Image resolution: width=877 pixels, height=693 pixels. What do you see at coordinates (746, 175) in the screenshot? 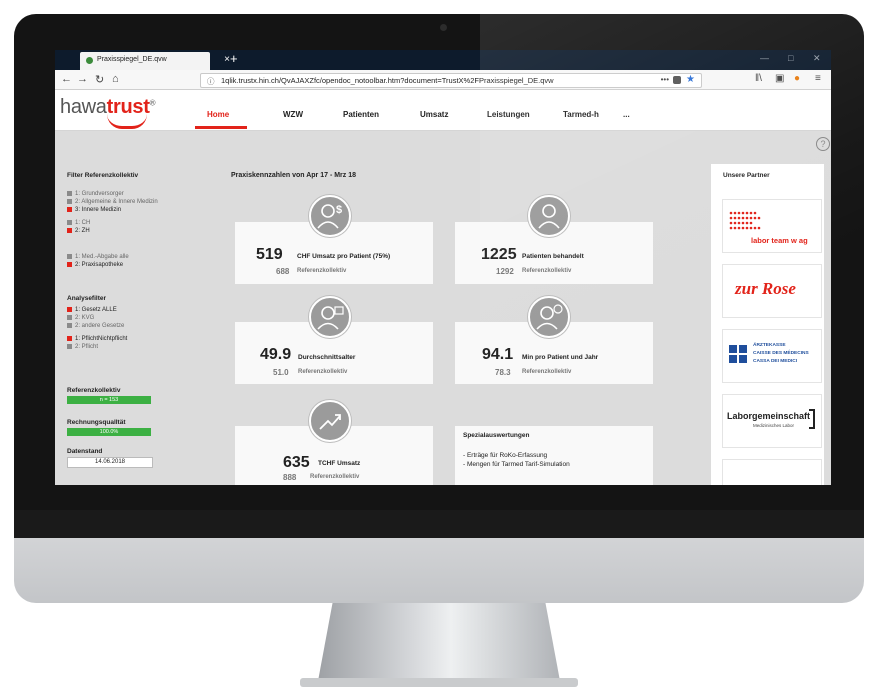
I see `partners-title: Unsere Partner` at bounding box center [746, 175].